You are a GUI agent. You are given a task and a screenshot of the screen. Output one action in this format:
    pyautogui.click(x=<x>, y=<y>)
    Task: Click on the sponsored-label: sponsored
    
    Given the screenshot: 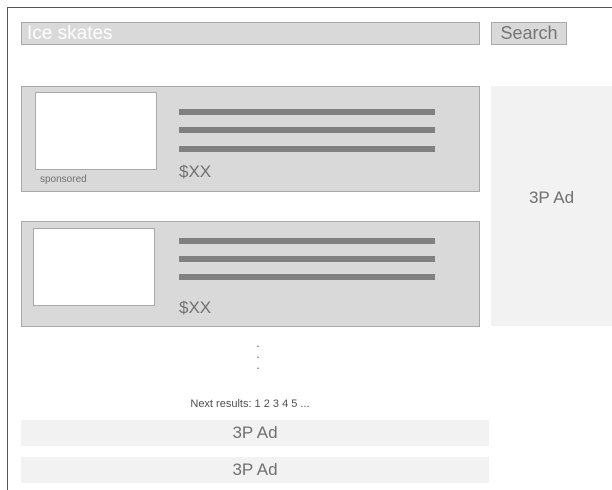 What is the action you would take?
    pyautogui.click(x=63, y=179)
    